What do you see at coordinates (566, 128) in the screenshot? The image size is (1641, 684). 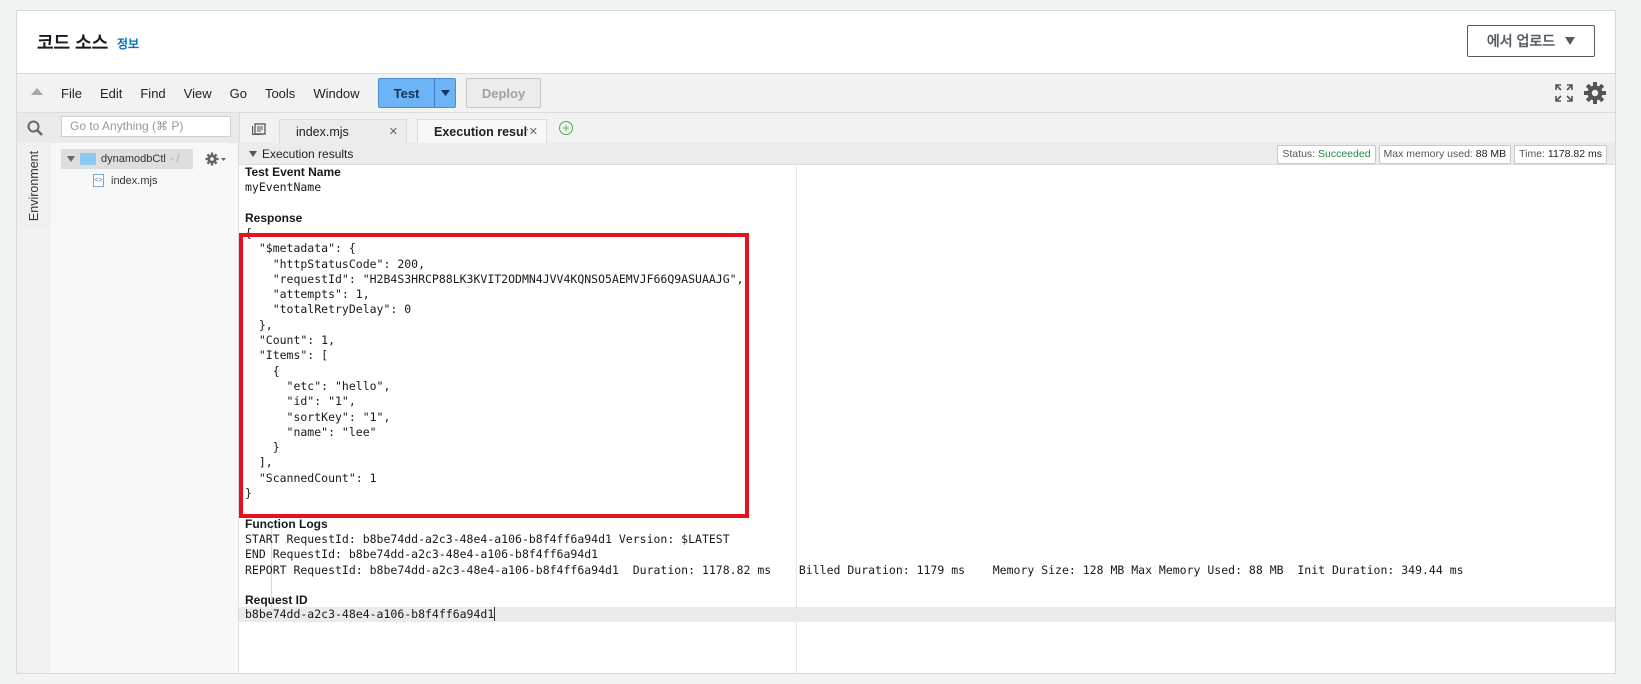 I see `add-tab-icon: +` at bounding box center [566, 128].